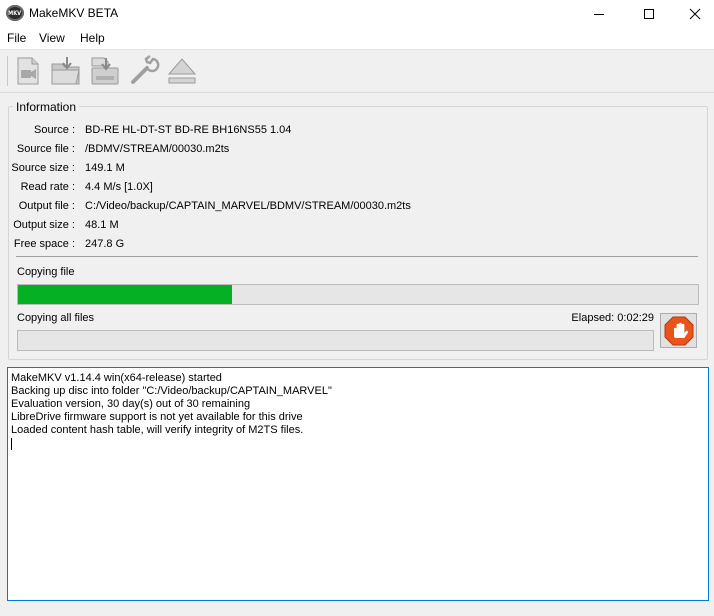  I want to click on source-file-label: Source file :, so click(45, 149).